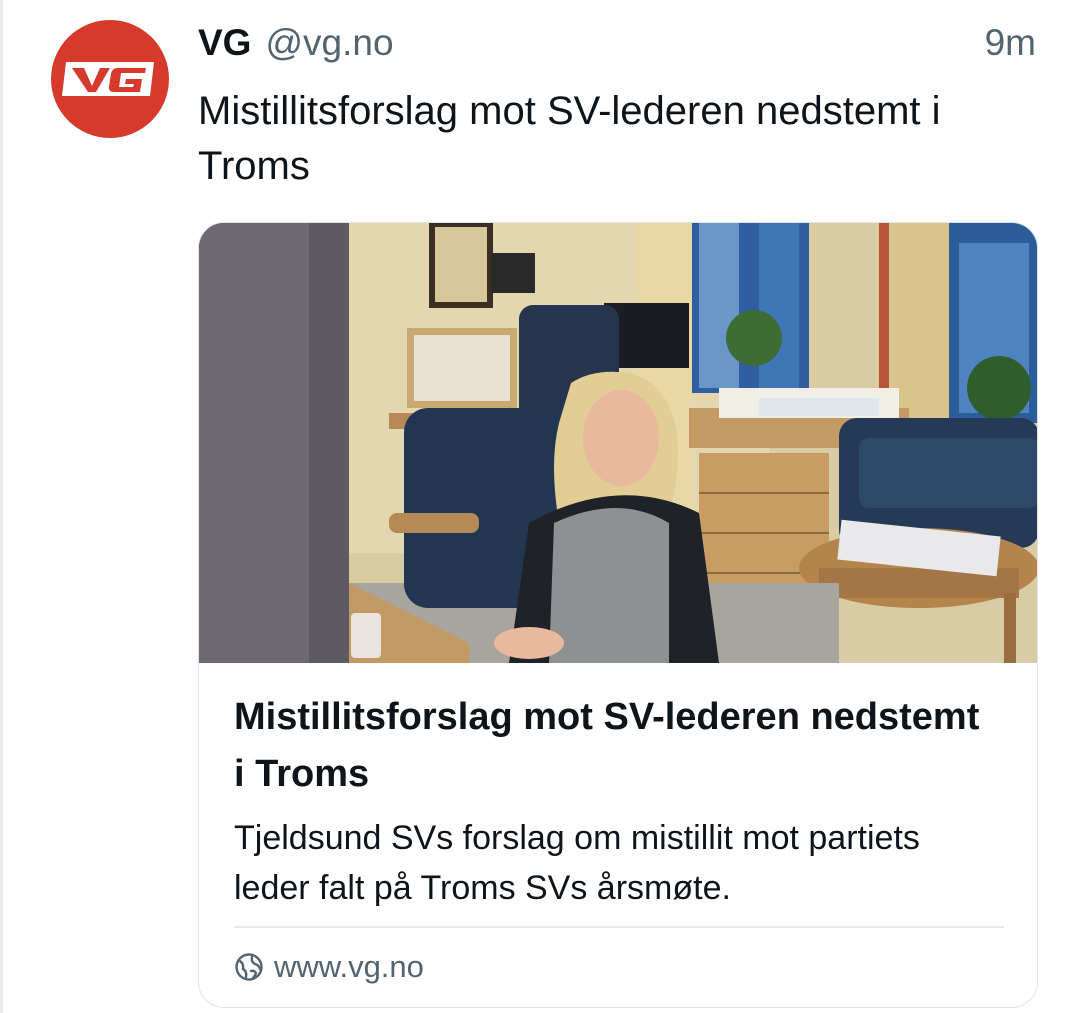 The width and height of the screenshot is (1080, 1013). What do you see at coordinates (249, 967) in the screenshot?
I see `globe-icon` at bounding box center [249, 967].